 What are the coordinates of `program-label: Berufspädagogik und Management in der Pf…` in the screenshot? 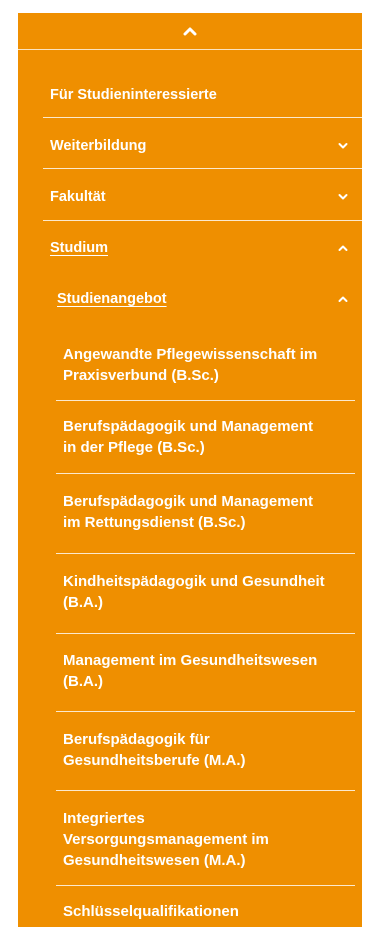 It's located at (188, 437).